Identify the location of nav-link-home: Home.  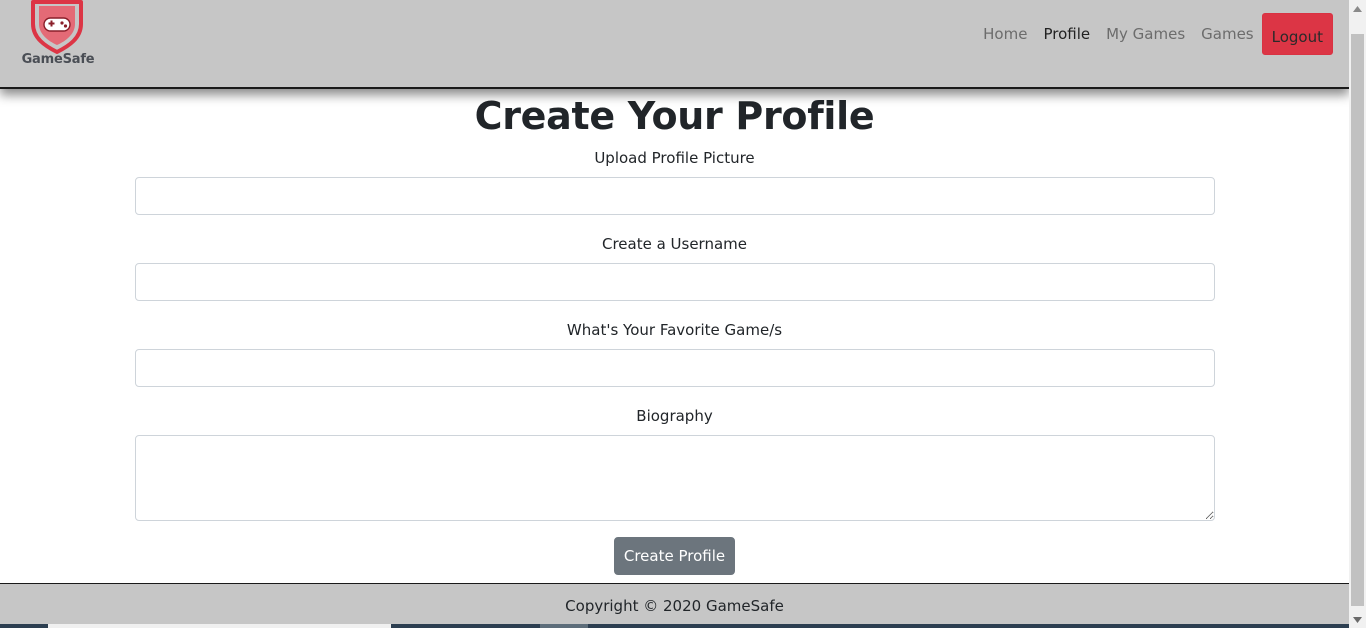
(1005, 34).